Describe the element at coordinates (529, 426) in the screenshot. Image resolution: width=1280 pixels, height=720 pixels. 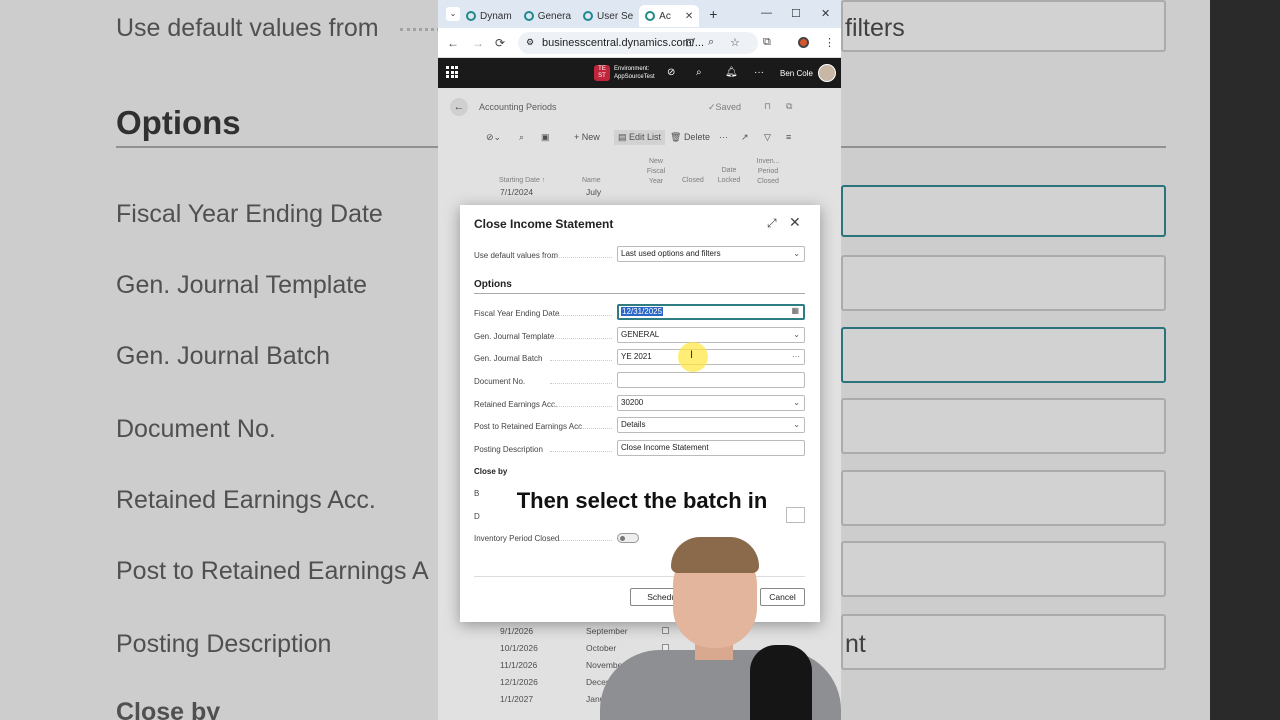
I see `field-label: Post to Retained Earnings Acc.` at that location.